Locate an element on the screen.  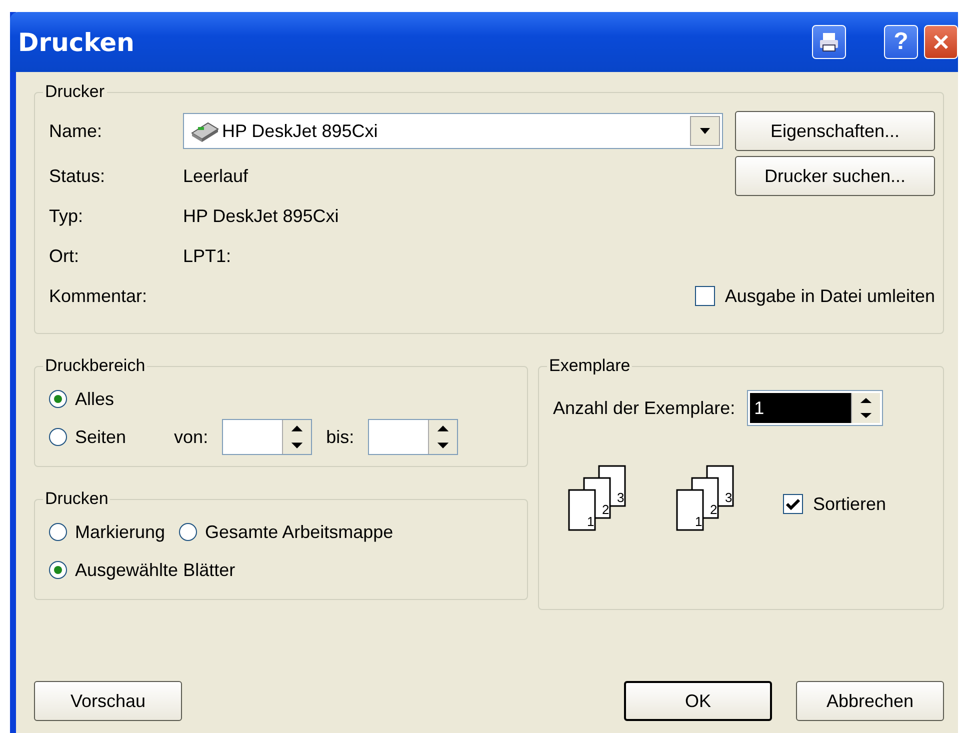
radio-label: Alles is located at coordinates (94, 399).